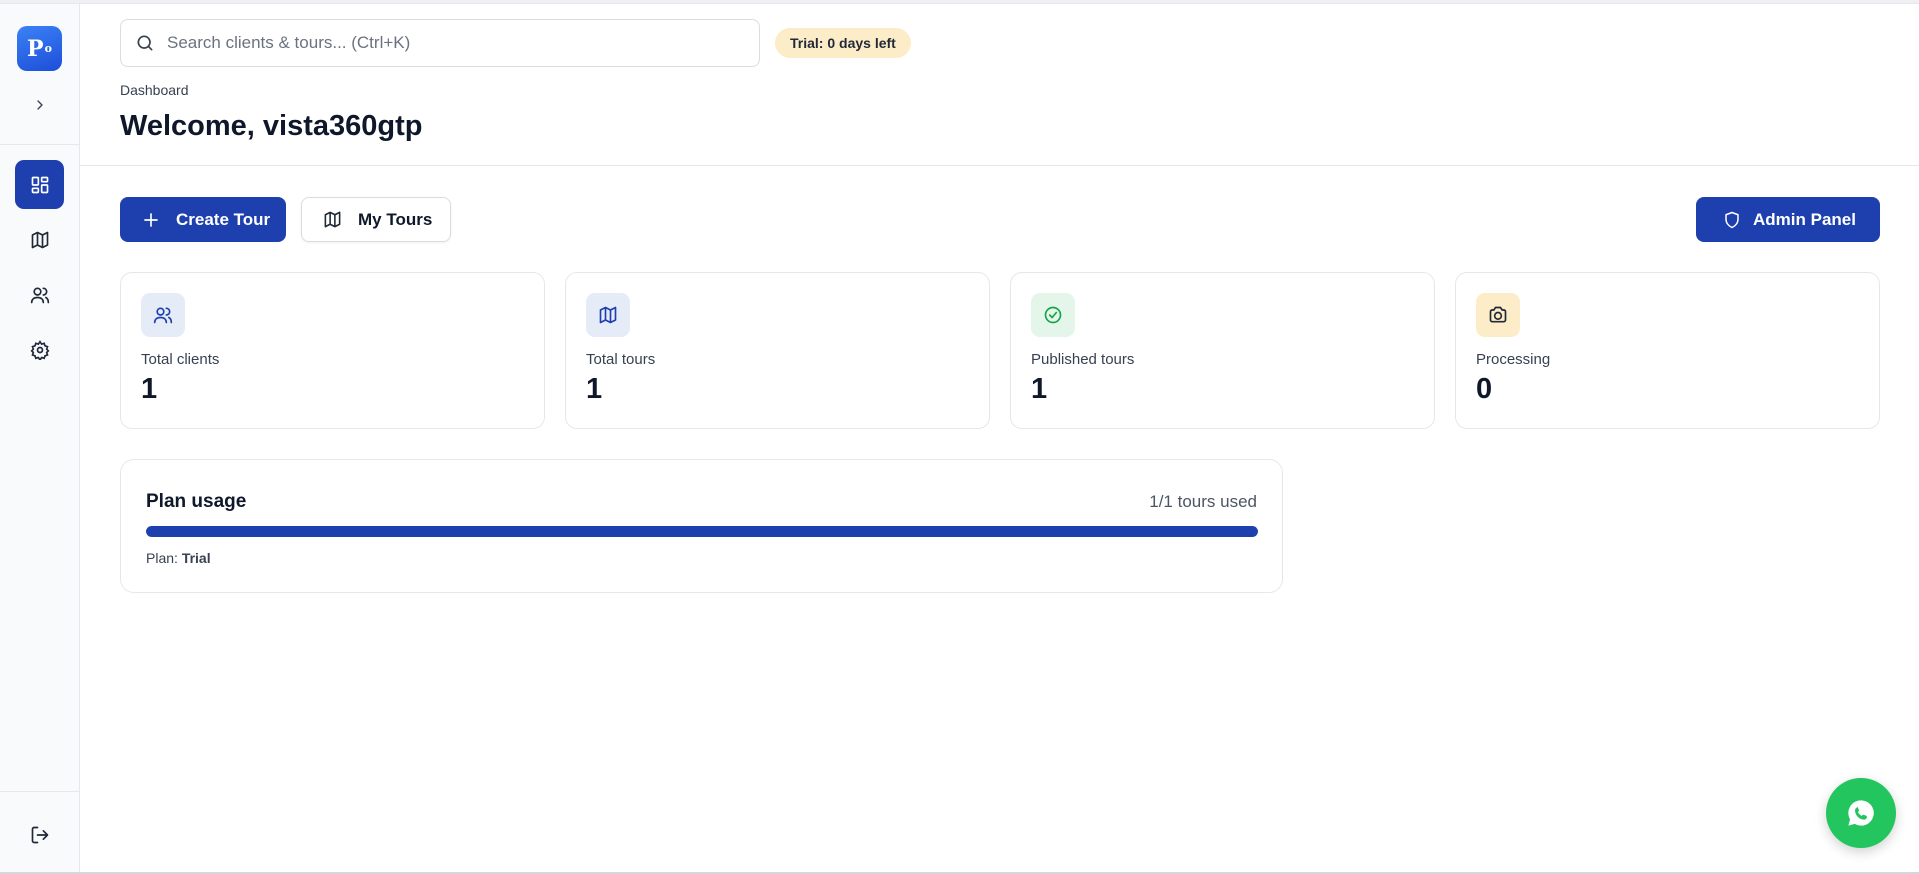 The width and height of the screenshot is (1919, 874). I want to click on sidebar-item-settings, so click(39, 349).